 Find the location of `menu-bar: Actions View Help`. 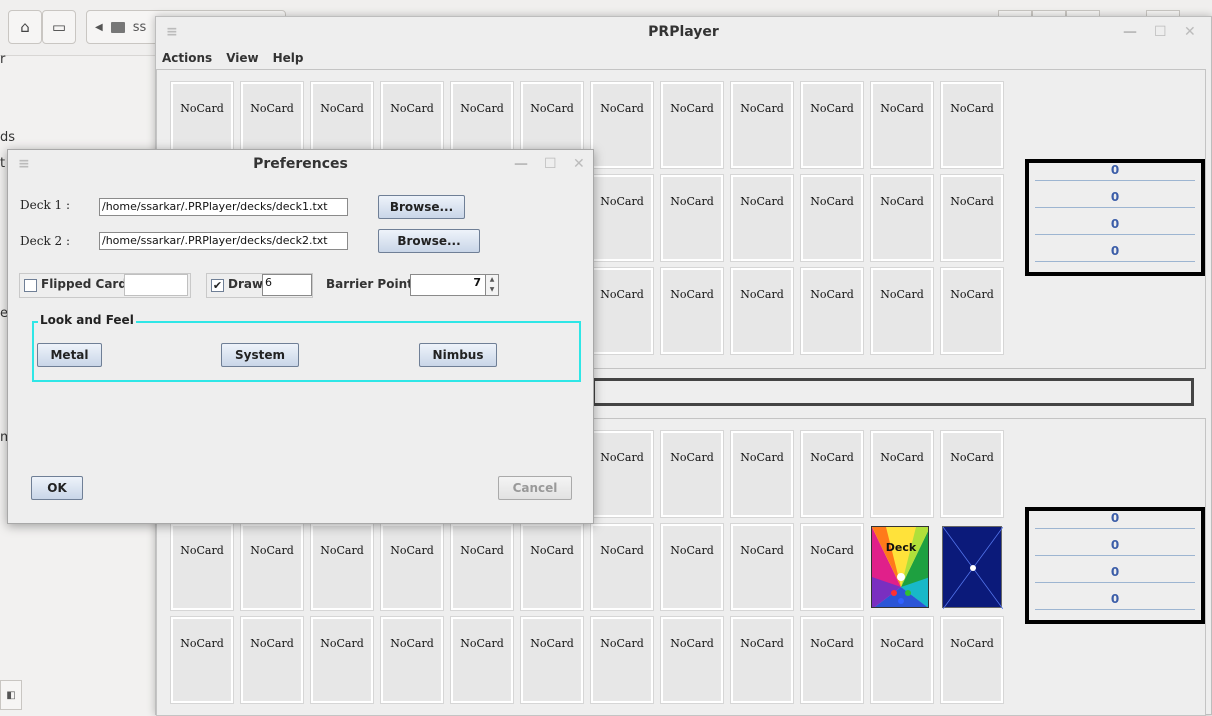

menu-bar: Actions View Help is located at coordinates (683, 58).